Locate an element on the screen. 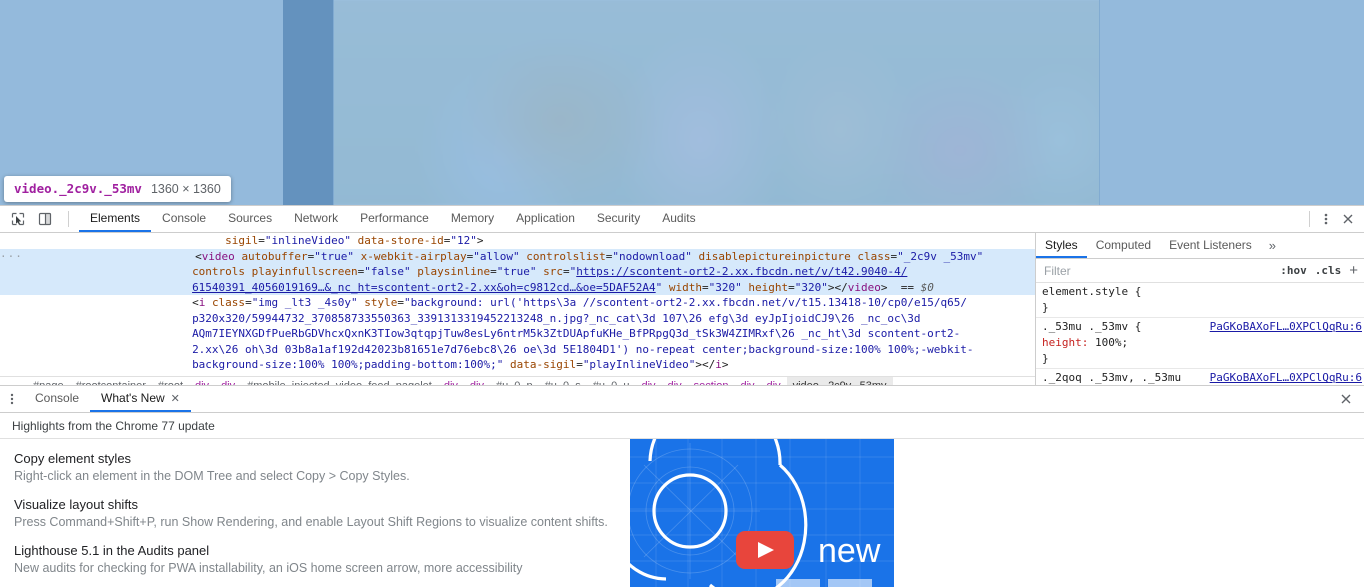  style-rule-selector: element.style { is located at coordinates (1203, 292).